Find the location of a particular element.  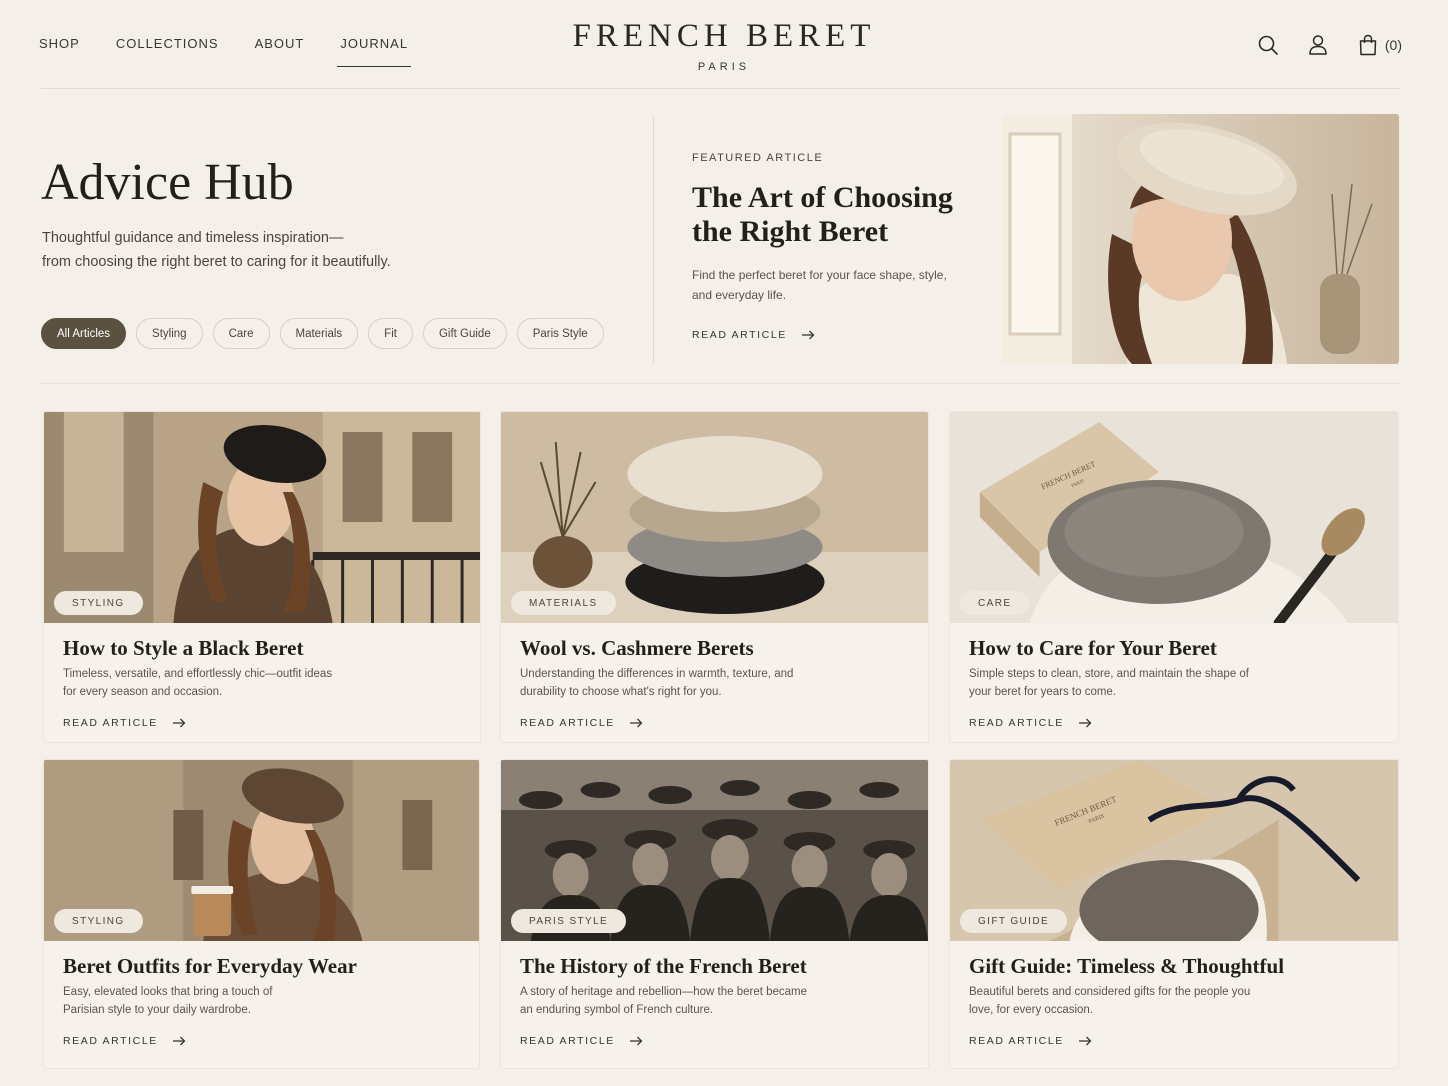

filter-gift-guide: Gift Guide is located at coordinates (464, 333).